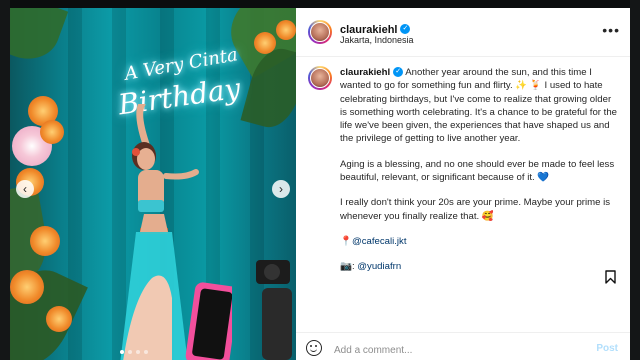 The image size is (640, 360). Describe the element at coordinates (377, 40) in the screenshot. I see `post-location: Jakarta, Indonesia` at that location.